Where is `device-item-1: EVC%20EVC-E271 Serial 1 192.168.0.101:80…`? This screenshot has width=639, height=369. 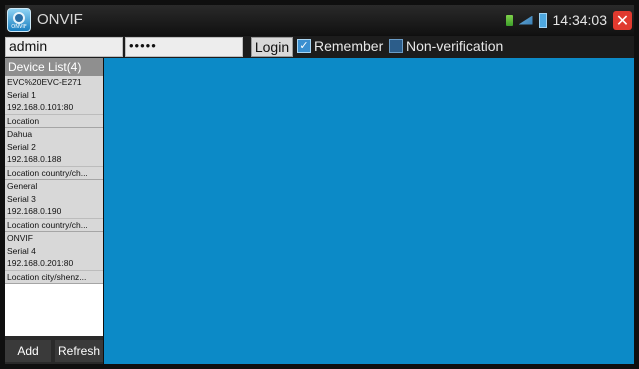
device-item-1: EVC%20EVC-E271 Serial 1 192.168.0.101:80… is located at coordinates (54, 102).